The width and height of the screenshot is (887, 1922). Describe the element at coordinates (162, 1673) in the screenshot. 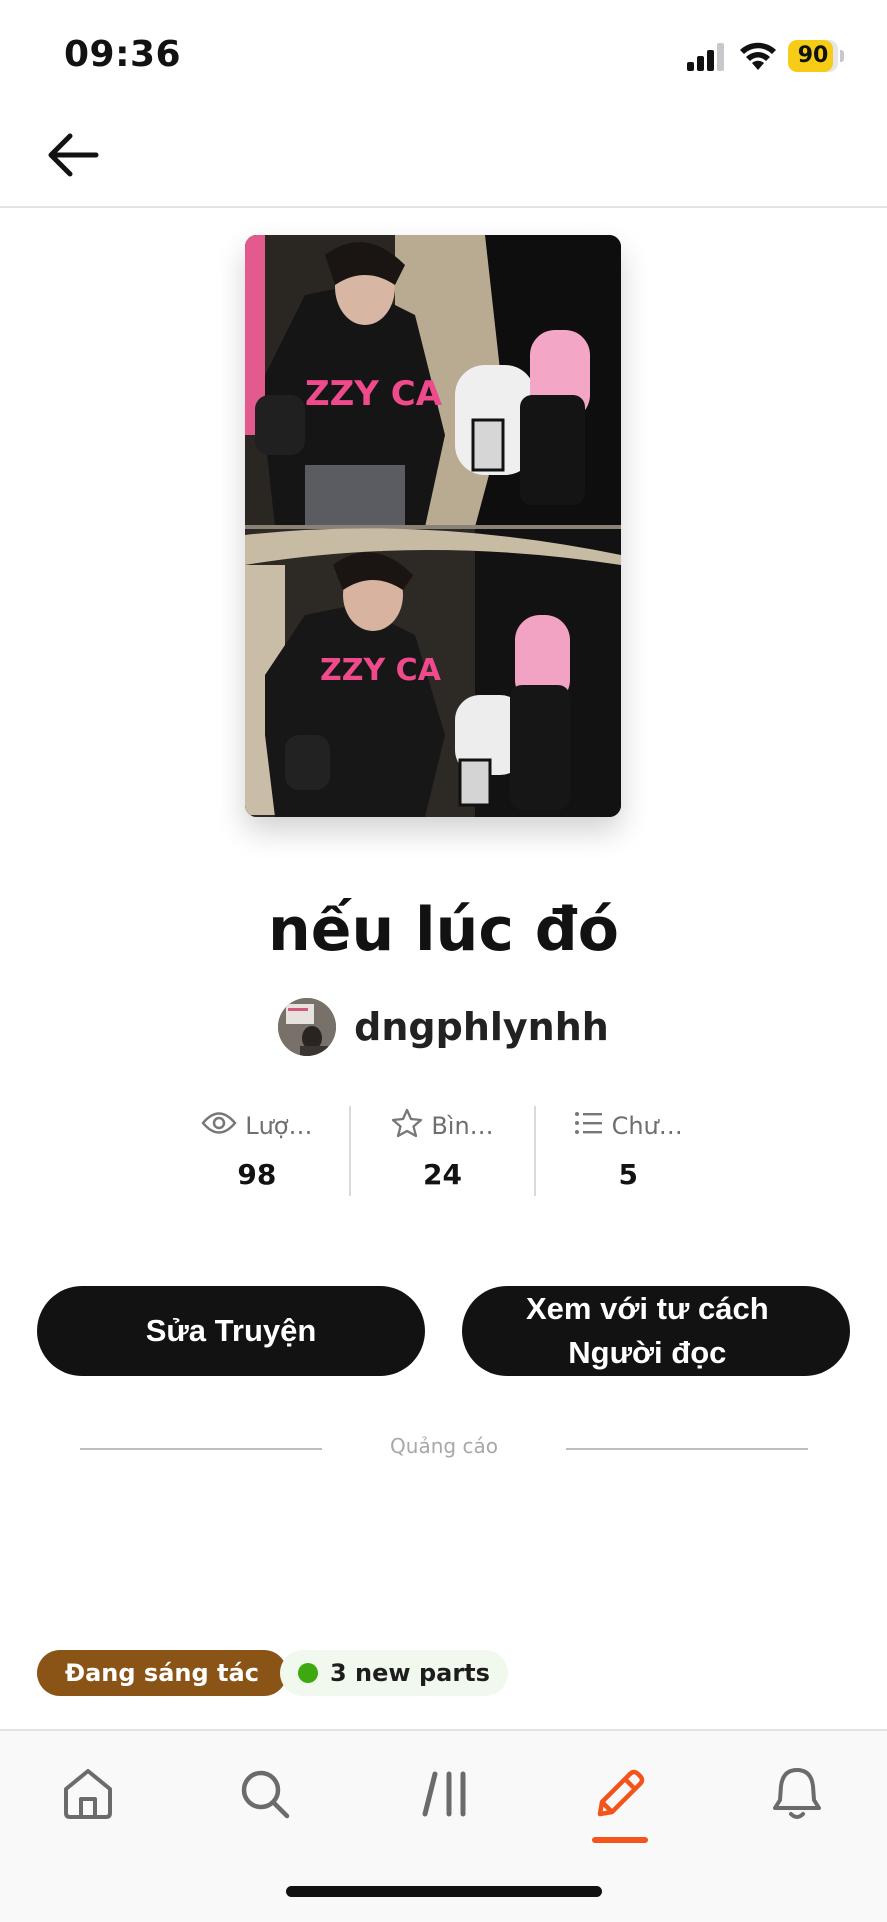

I see `story-status-badge: Đang sáng tác` at that location.